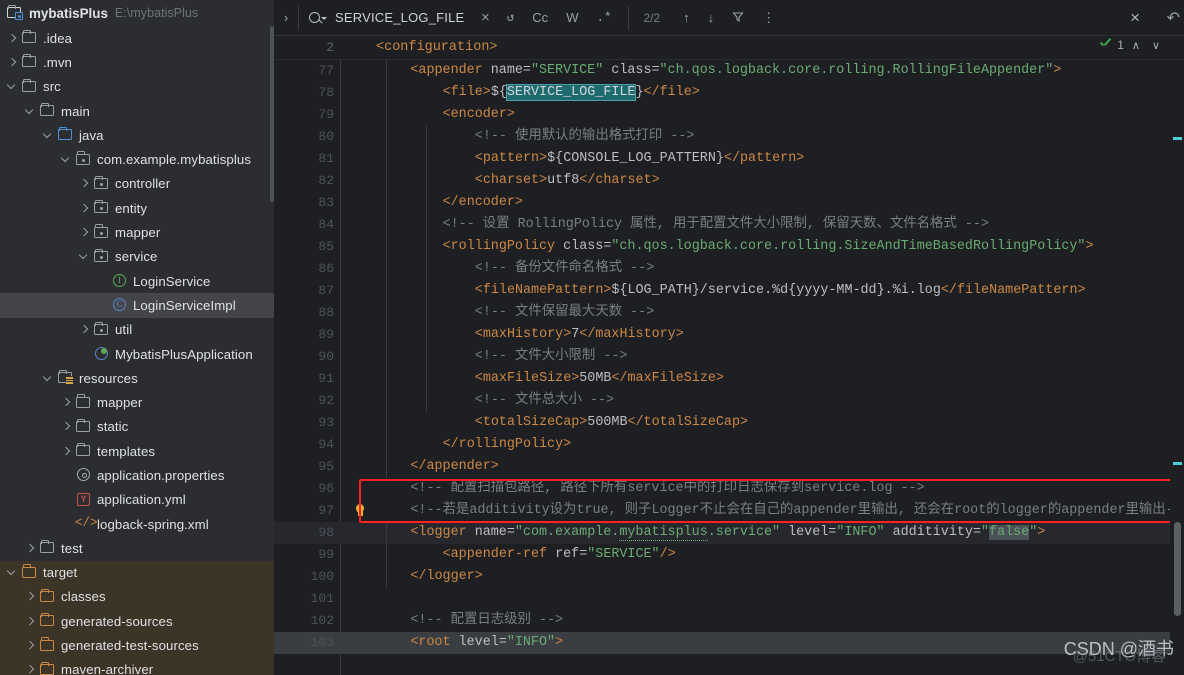 The image size is (1184, 675). I want to click on tree-item-classes: classes, so click(137, 597).